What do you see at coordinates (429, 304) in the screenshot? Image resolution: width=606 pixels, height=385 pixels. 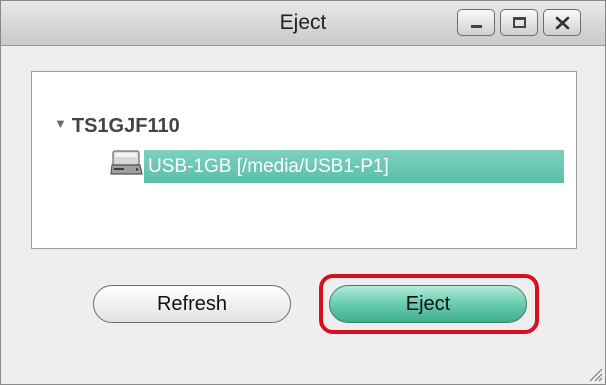 I see `eject-highlight-outline` at bounding box center [429, 304].